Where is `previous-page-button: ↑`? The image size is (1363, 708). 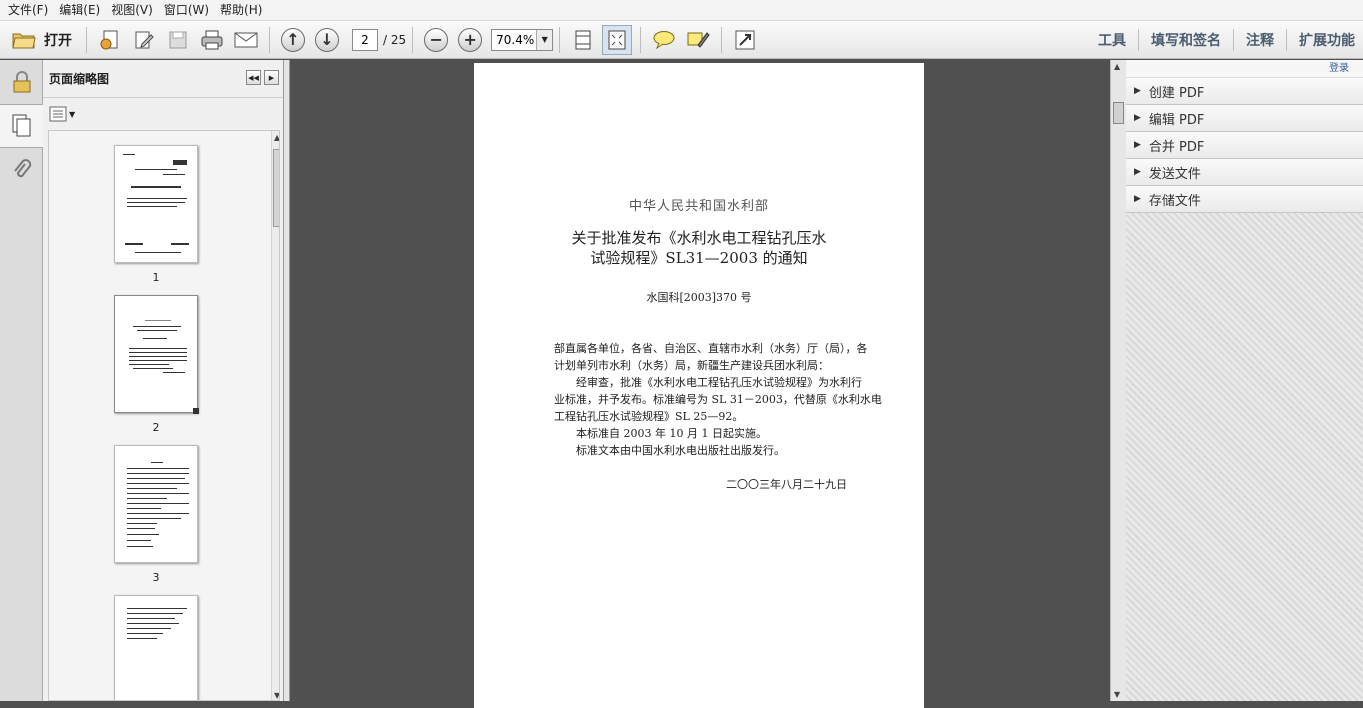
previous-page-button: ↑ is located at coordinates (293, 40).